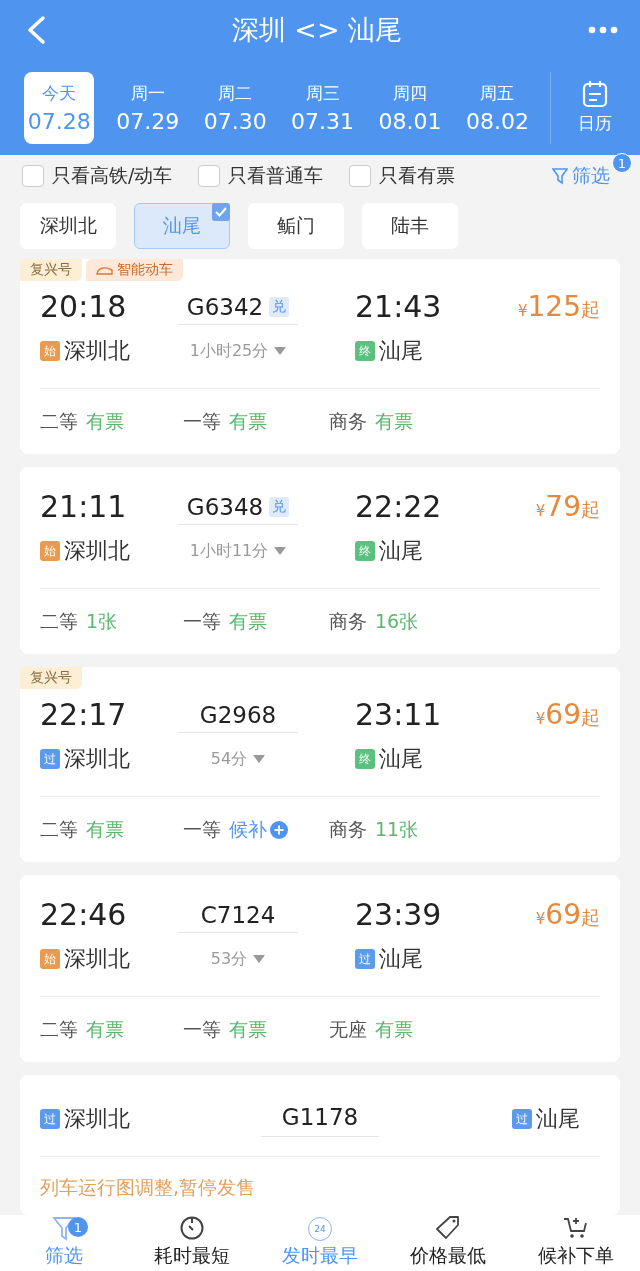  What do you see at coordinates (105, 270) in the screenshot?
I see `train-icon` at bounding box center [105, 270].